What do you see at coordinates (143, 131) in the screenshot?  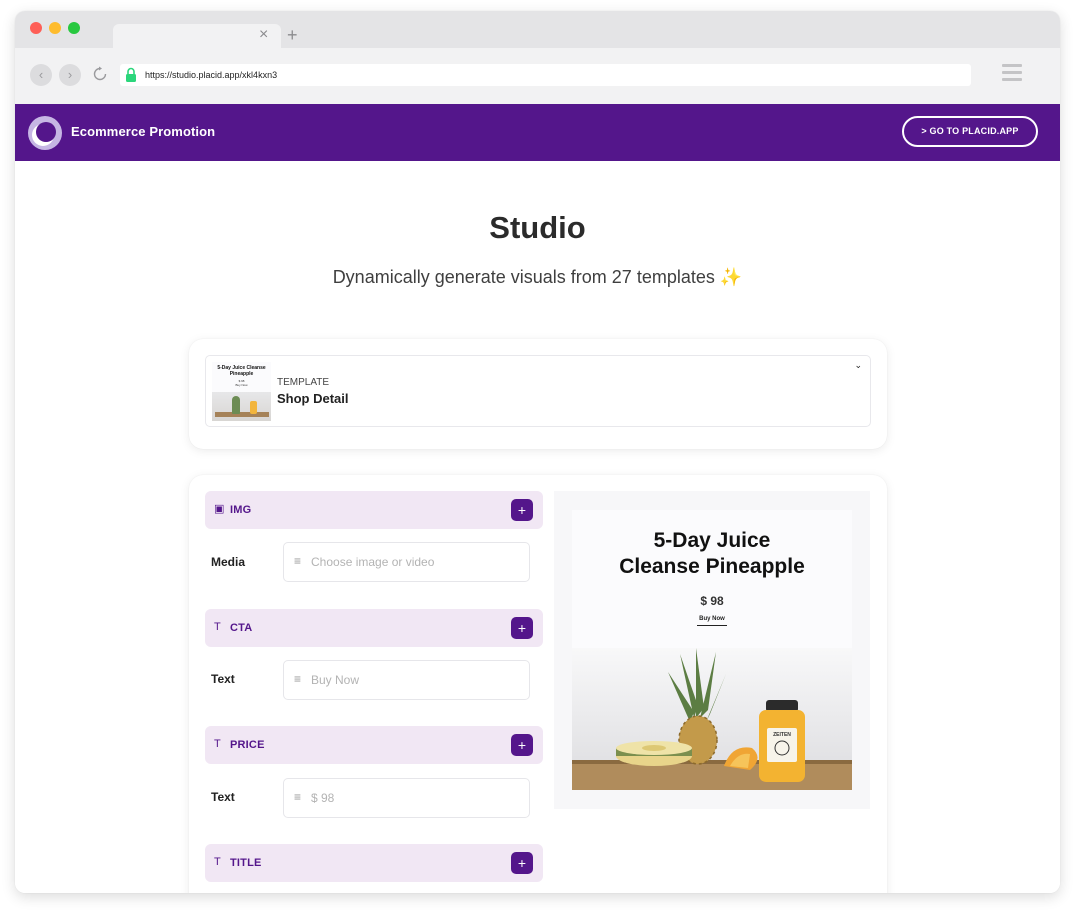 I see `project-title: Ecommerce Promotion` at bounding box center [143, 131].